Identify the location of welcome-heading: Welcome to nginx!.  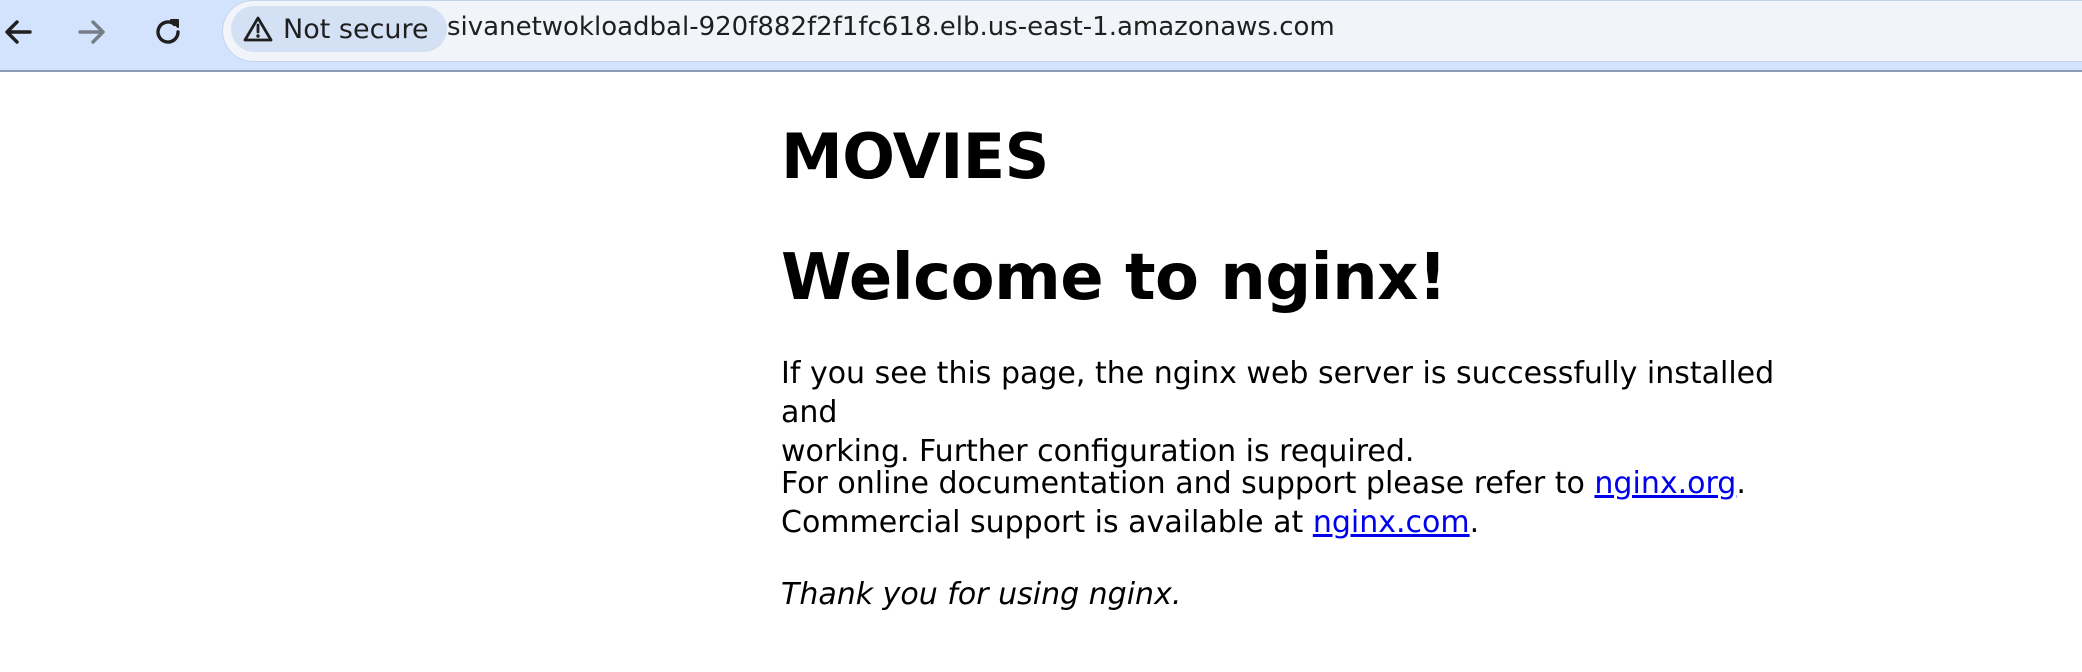
(1114, 278).